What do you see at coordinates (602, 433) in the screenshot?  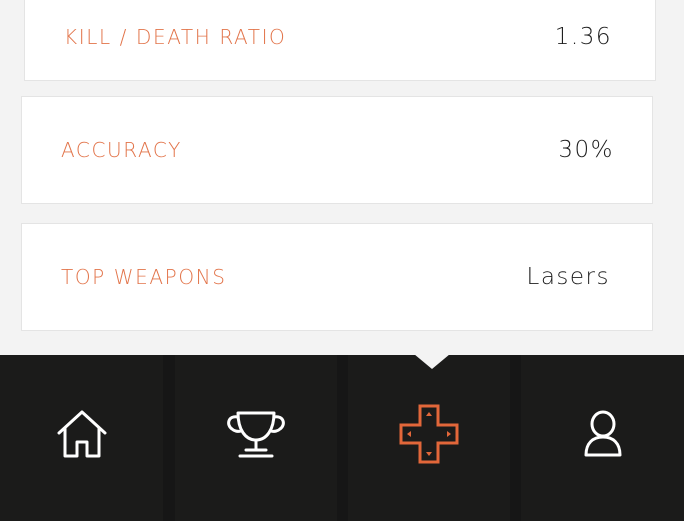 I see `user-icon` at bounding box center [602, 433].